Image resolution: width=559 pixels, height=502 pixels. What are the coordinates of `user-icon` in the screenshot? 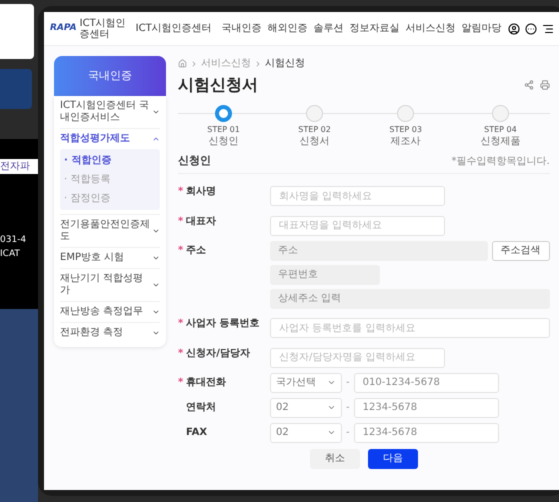 It's located at (514, 28).